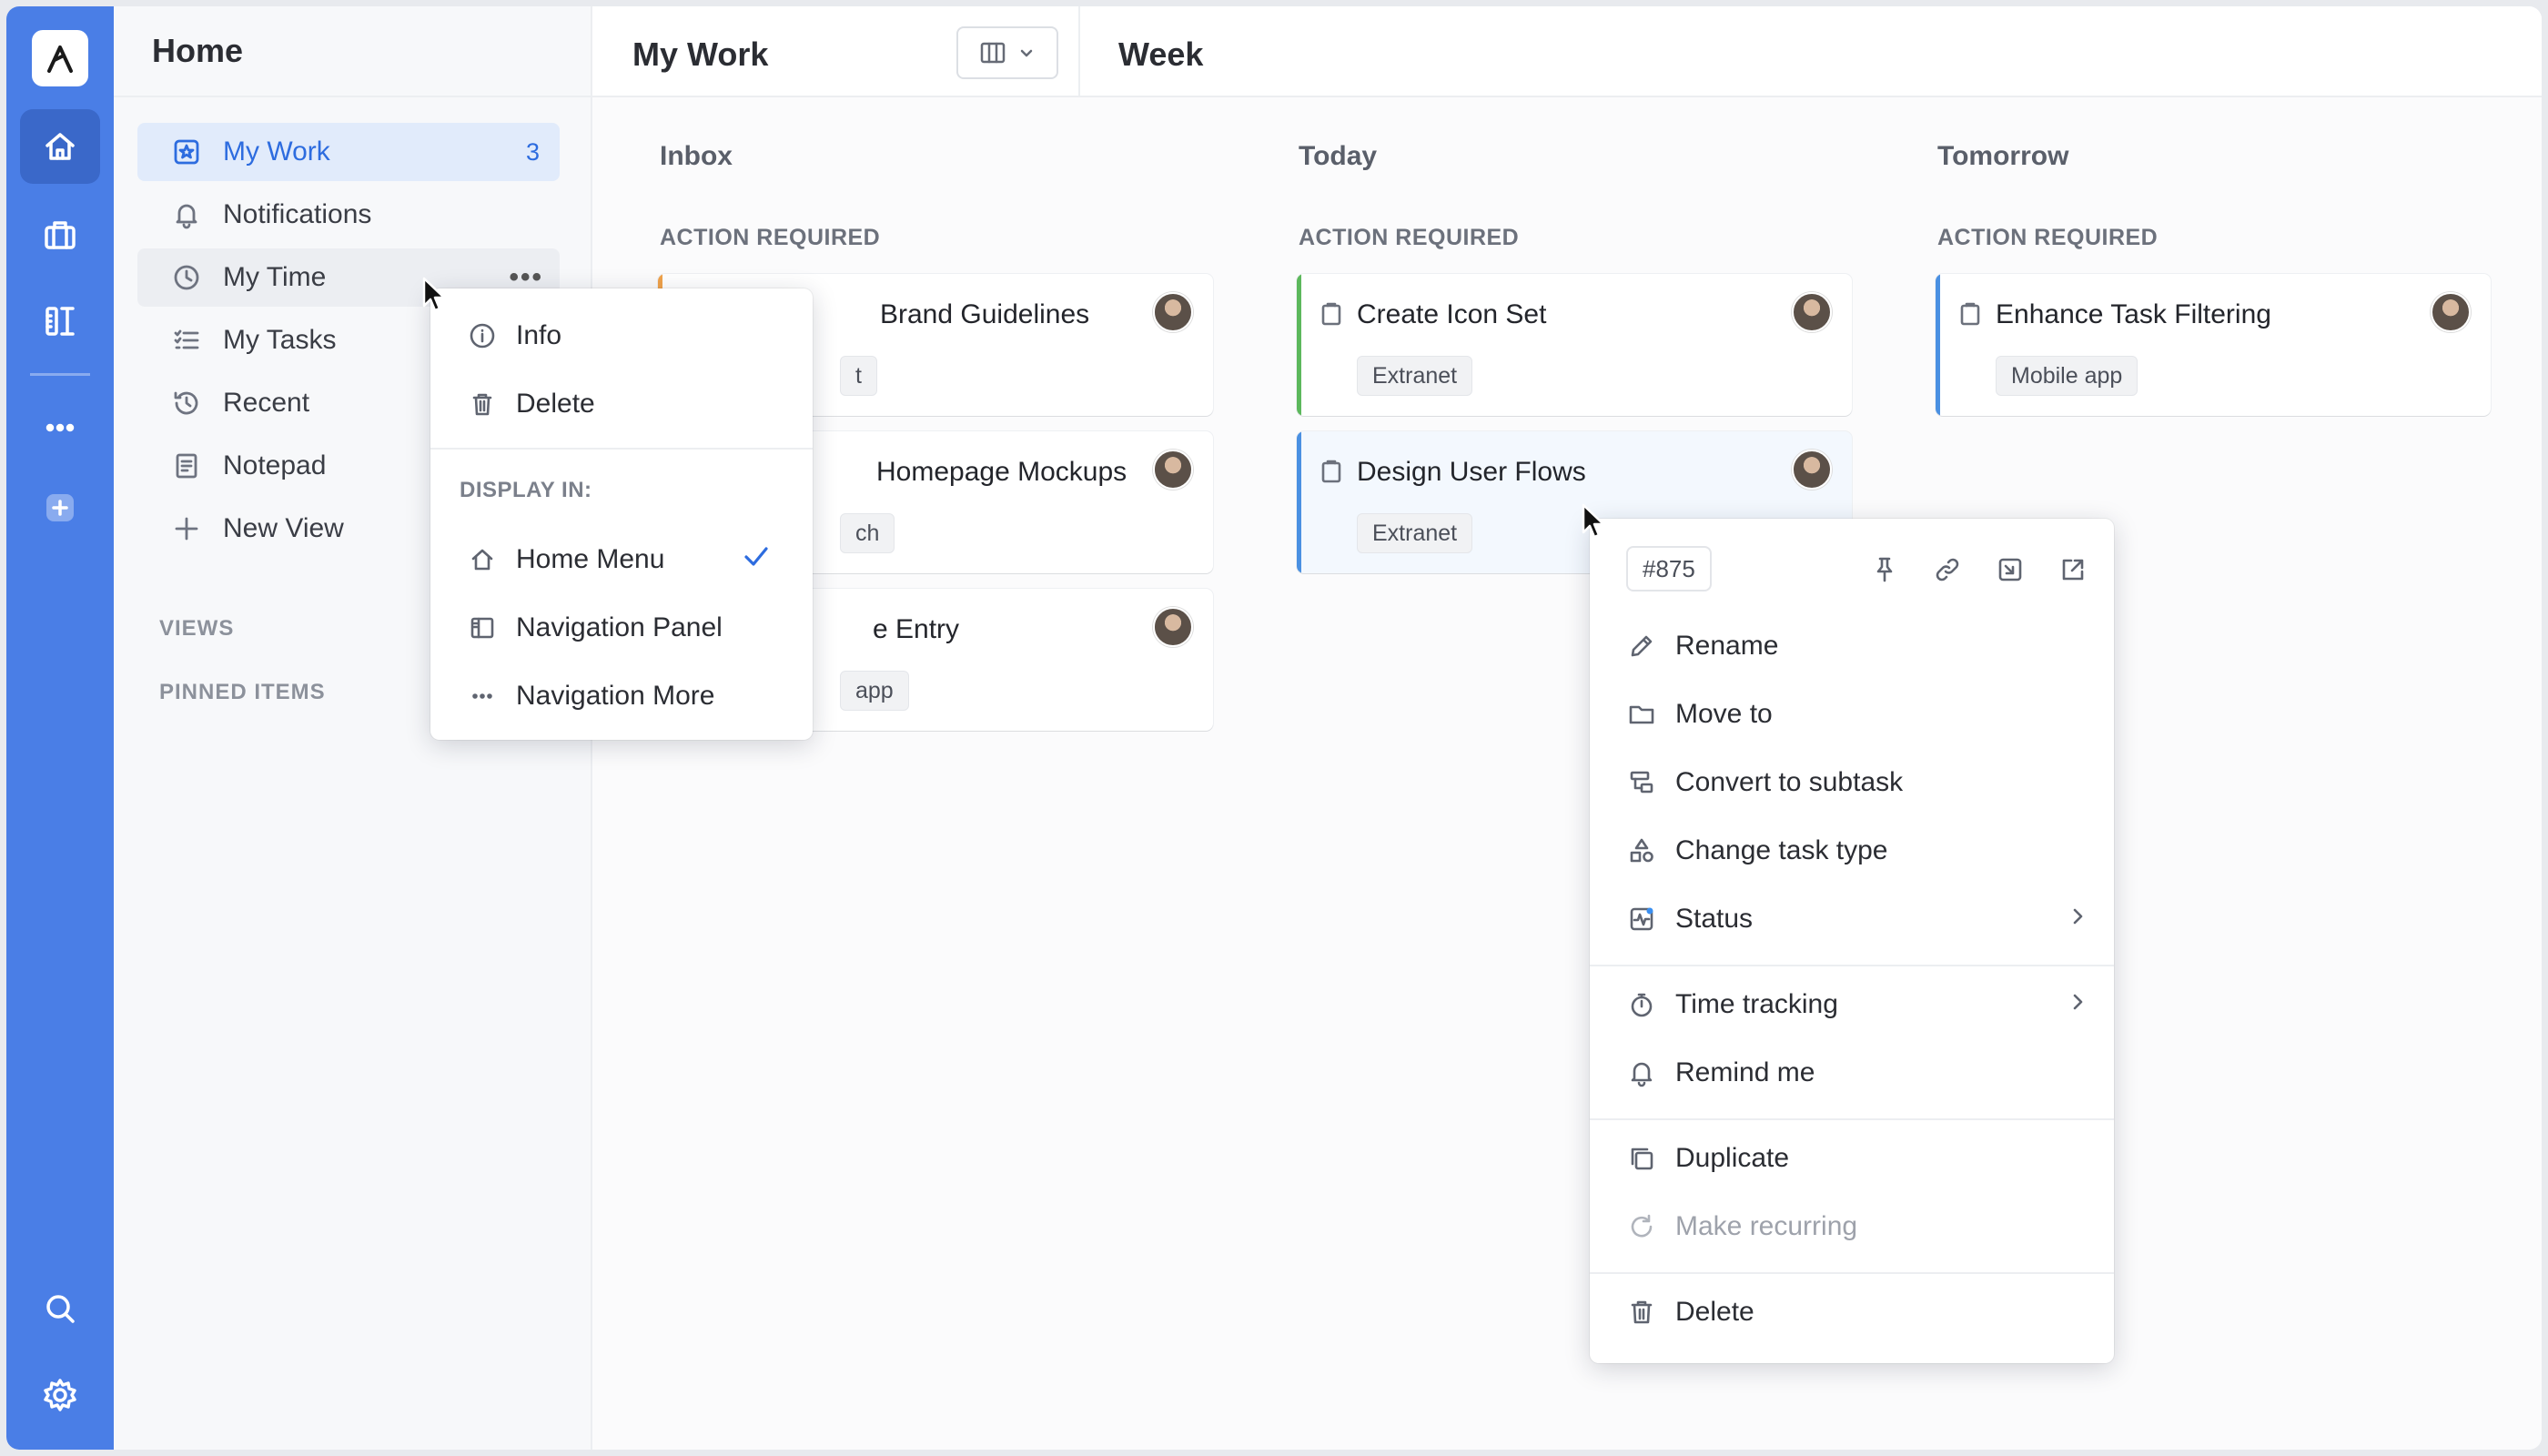  I want to click on header-divider, so click(1079, 52).